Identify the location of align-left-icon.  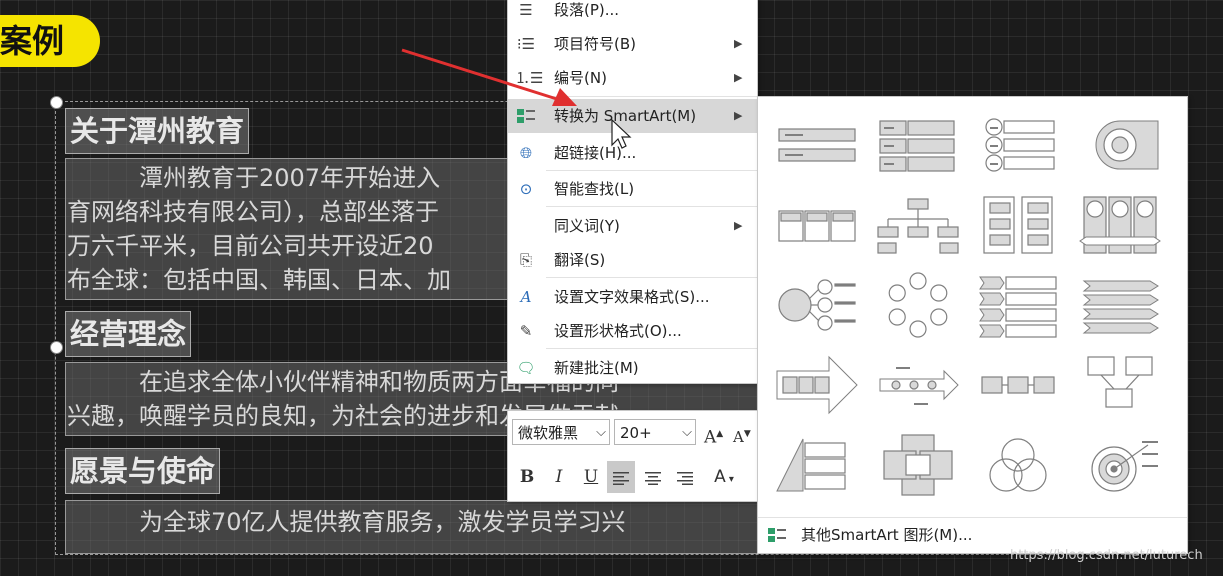
(621, 478).